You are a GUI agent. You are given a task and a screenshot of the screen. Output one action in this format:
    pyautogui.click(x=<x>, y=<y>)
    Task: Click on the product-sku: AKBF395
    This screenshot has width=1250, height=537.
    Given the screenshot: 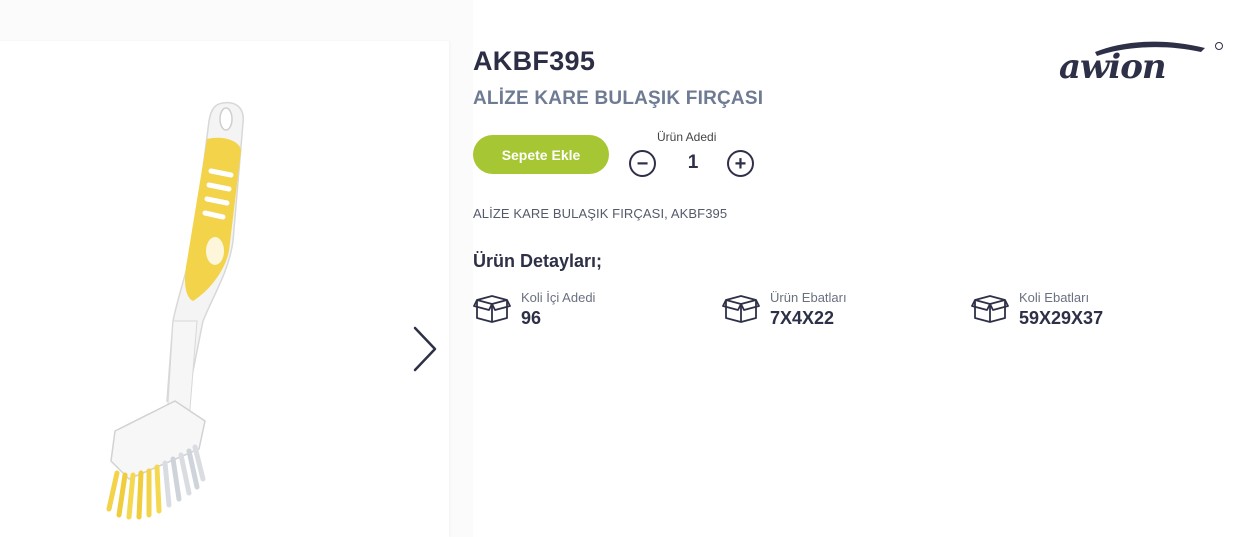 What is the action you would take?
    pyautogui.click(x=534, y=61)
    